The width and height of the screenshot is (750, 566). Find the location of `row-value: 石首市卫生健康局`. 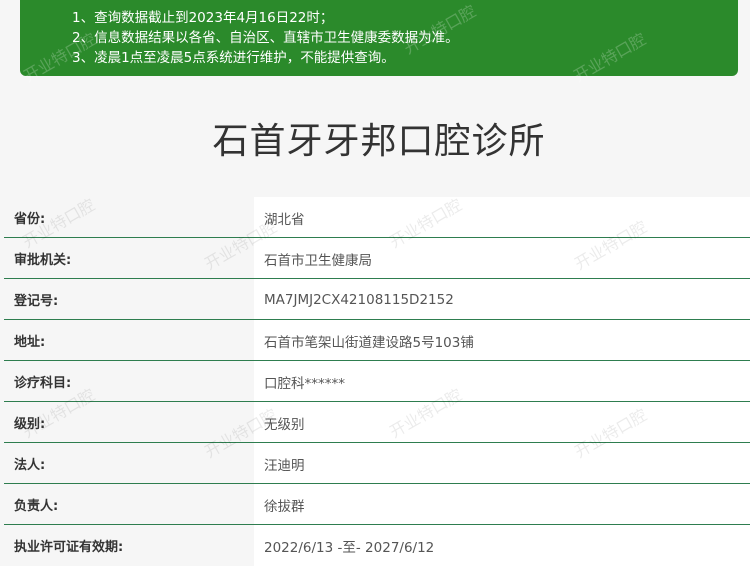

row-value: 石首市卫生健康局 is located at coordinates (502, 258).